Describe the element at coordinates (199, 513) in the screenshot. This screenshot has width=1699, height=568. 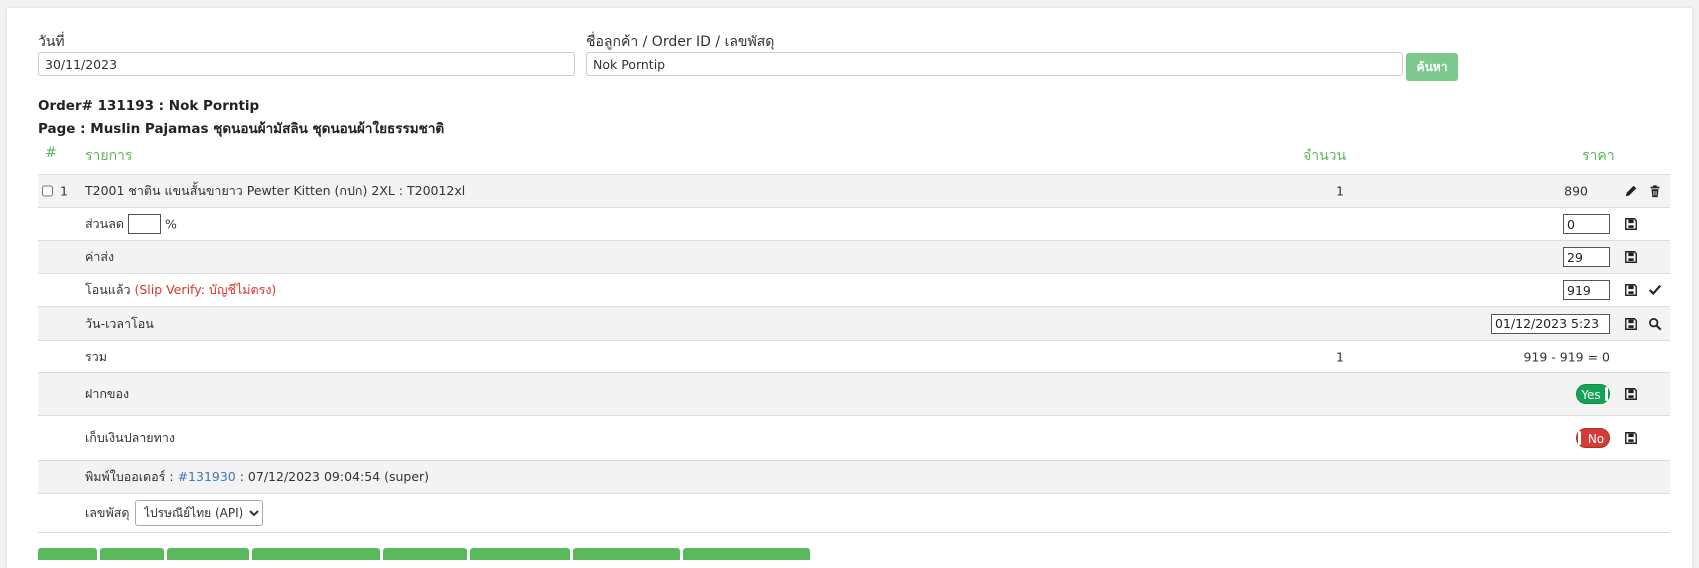
I see `carrier-select: ไปรษณีย์ไทย (API)` at that location.